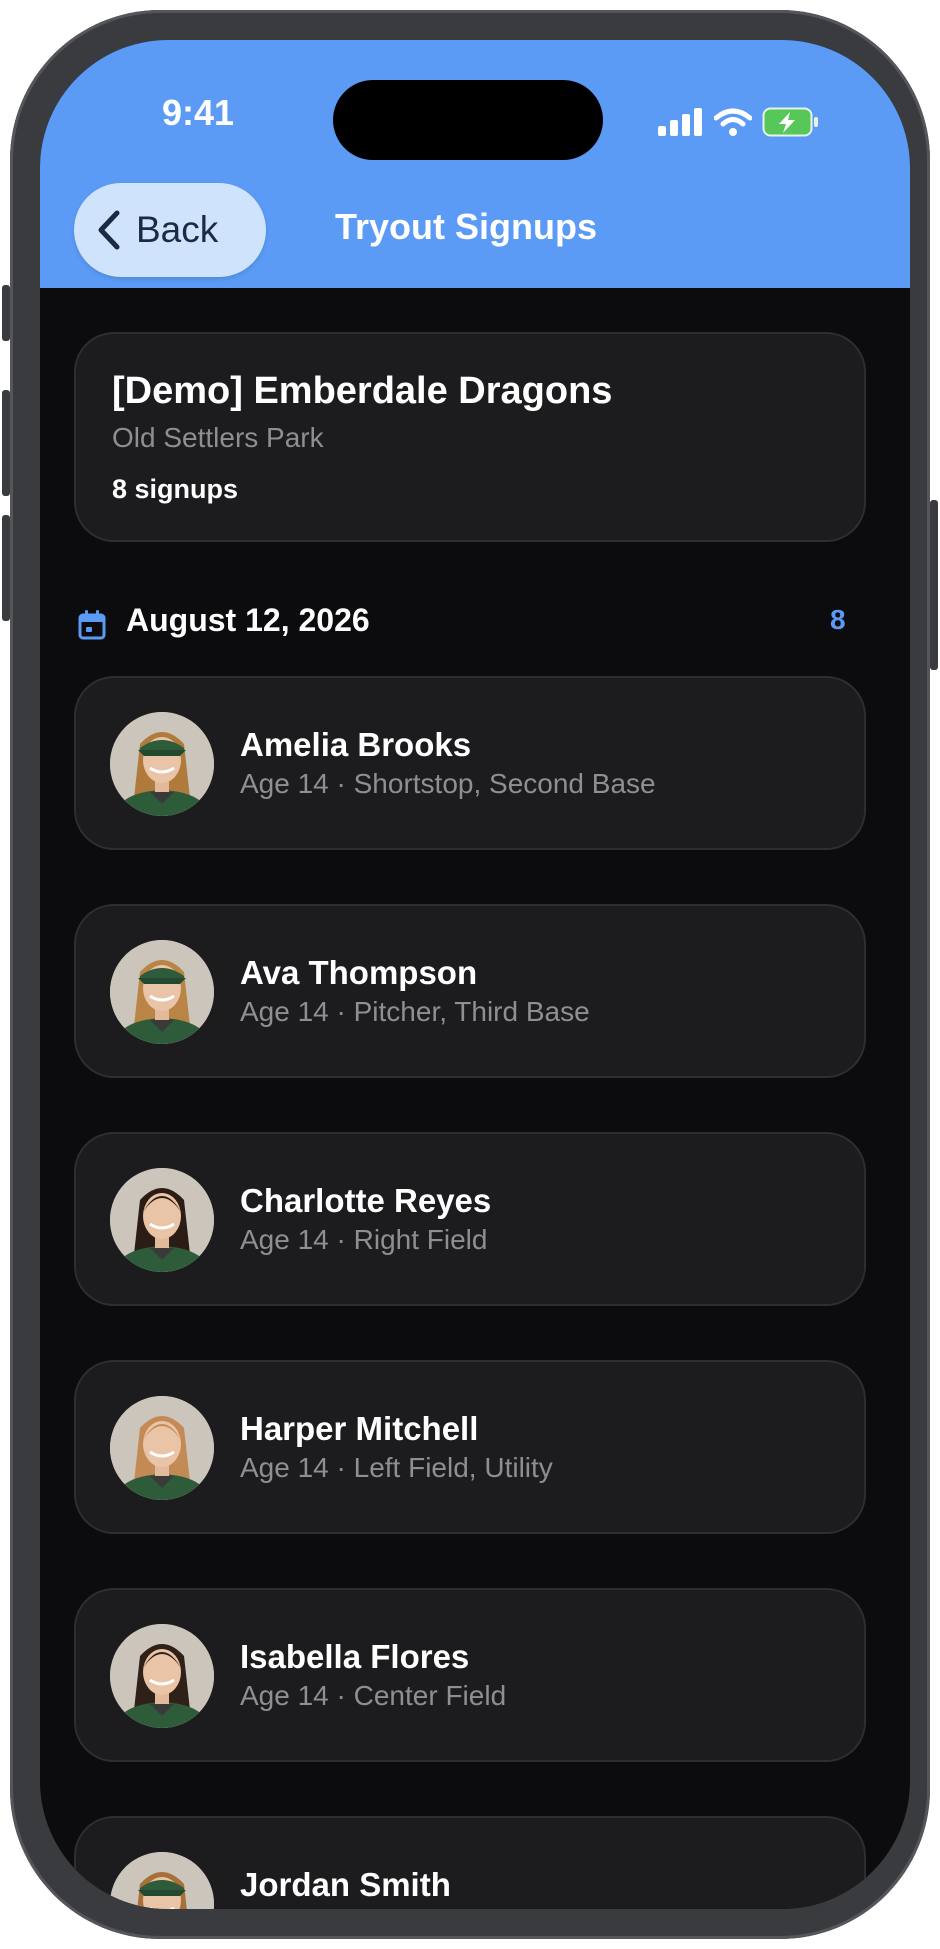 This screenshot has width=940, height=1949. What do you see at coordinates (92, 625) in the screenshot?
I see `calendar-icon` at bounding box center [92, 625].